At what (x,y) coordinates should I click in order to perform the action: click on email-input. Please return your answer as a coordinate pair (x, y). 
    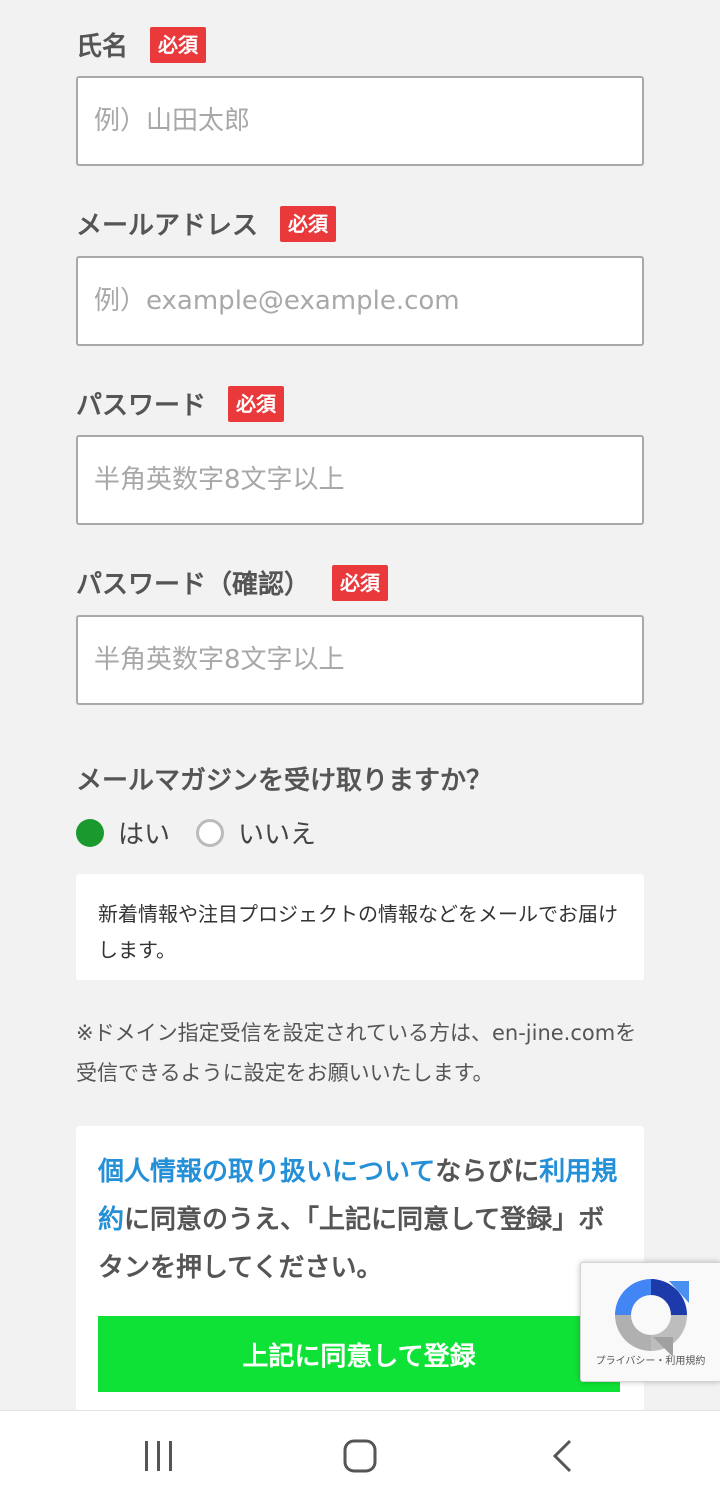
    Looking at the image, I should click on (360, 301).